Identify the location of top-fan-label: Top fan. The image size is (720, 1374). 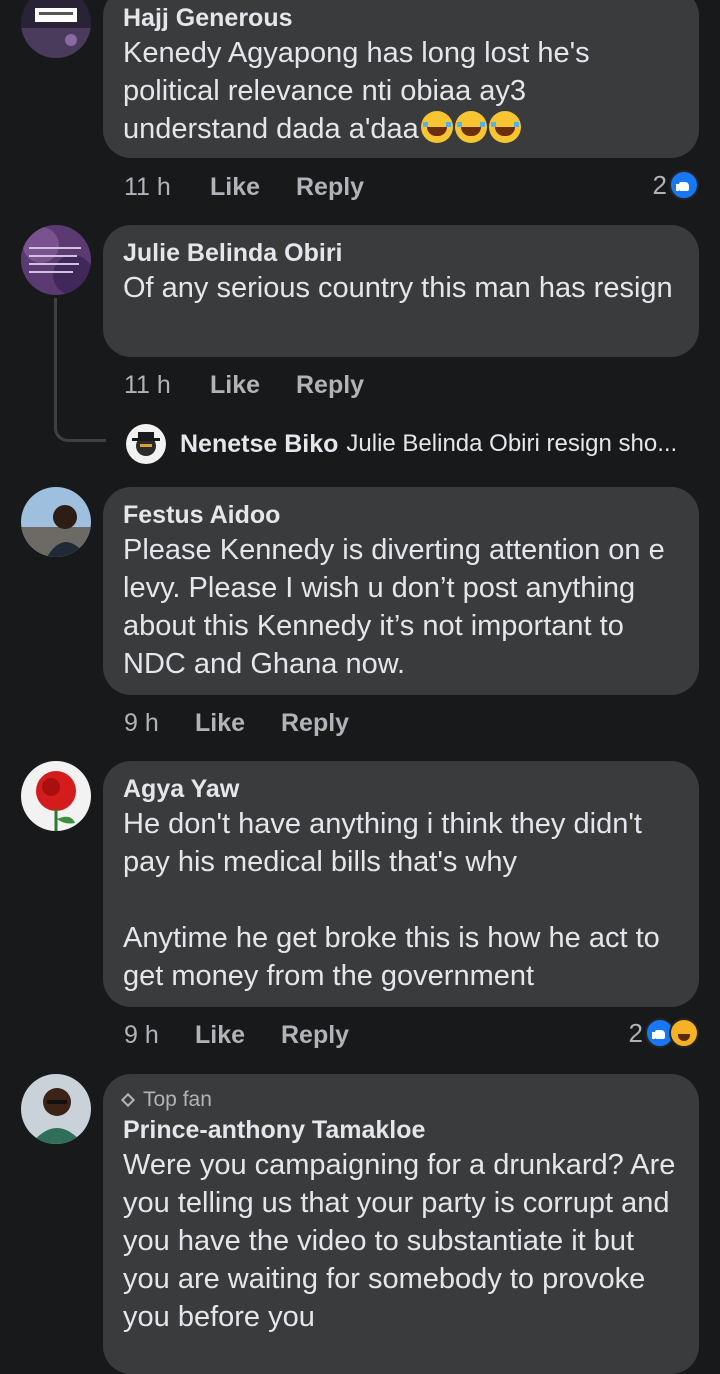
(177, 1099).